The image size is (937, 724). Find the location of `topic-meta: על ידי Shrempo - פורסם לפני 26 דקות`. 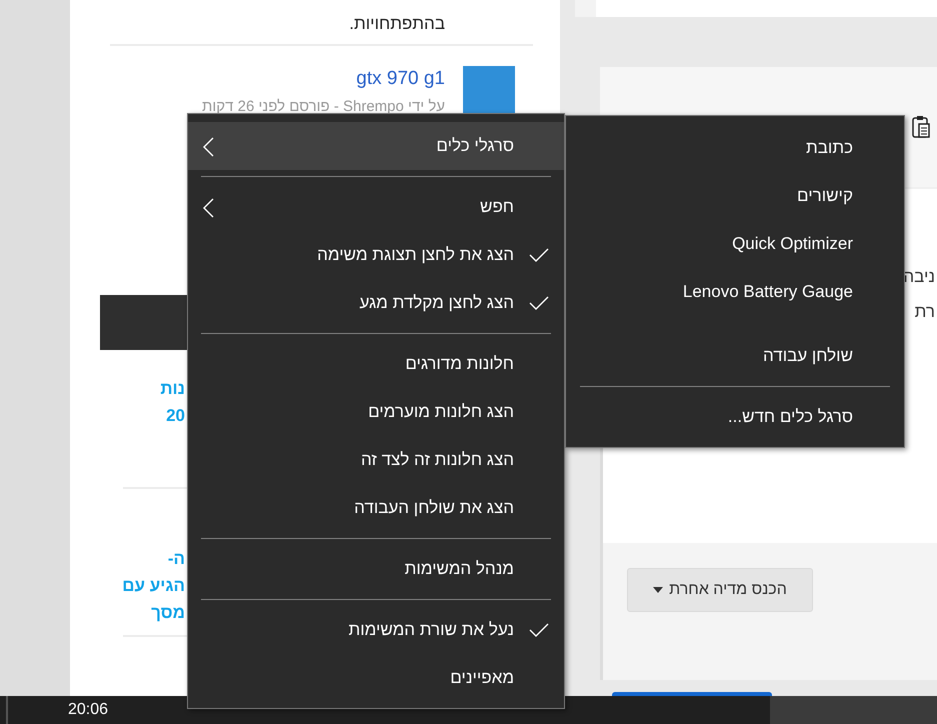

topic-meta: על ידי Shrempo - פורסם לפני 26 דקות is located at coordinates (323, 106).